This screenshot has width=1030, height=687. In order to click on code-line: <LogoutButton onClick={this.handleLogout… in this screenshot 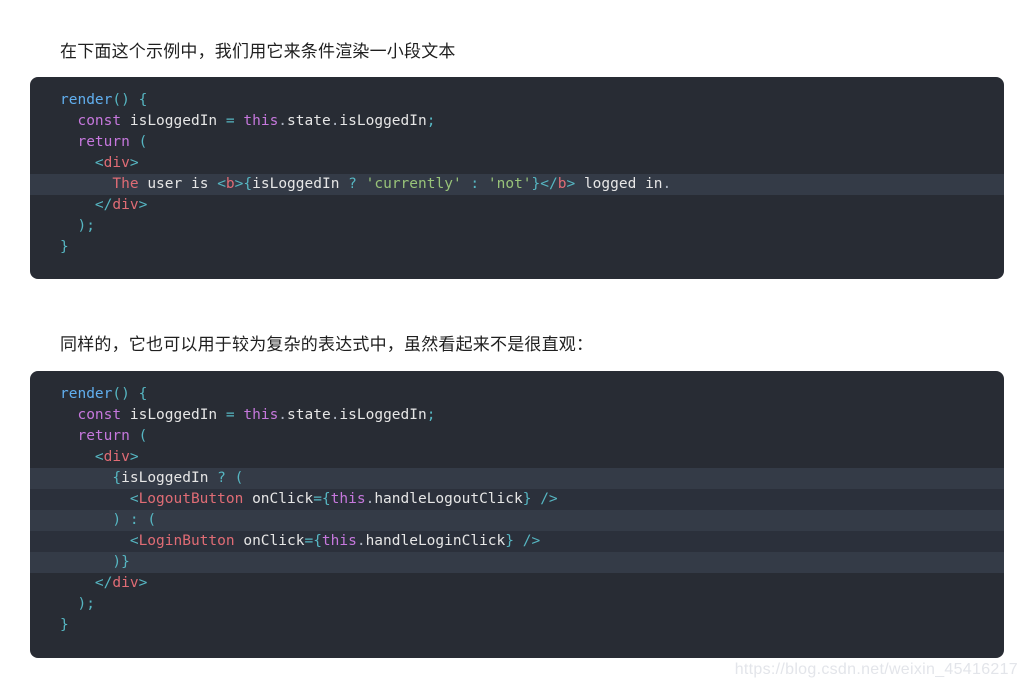, I will do `click(517, 499)`.